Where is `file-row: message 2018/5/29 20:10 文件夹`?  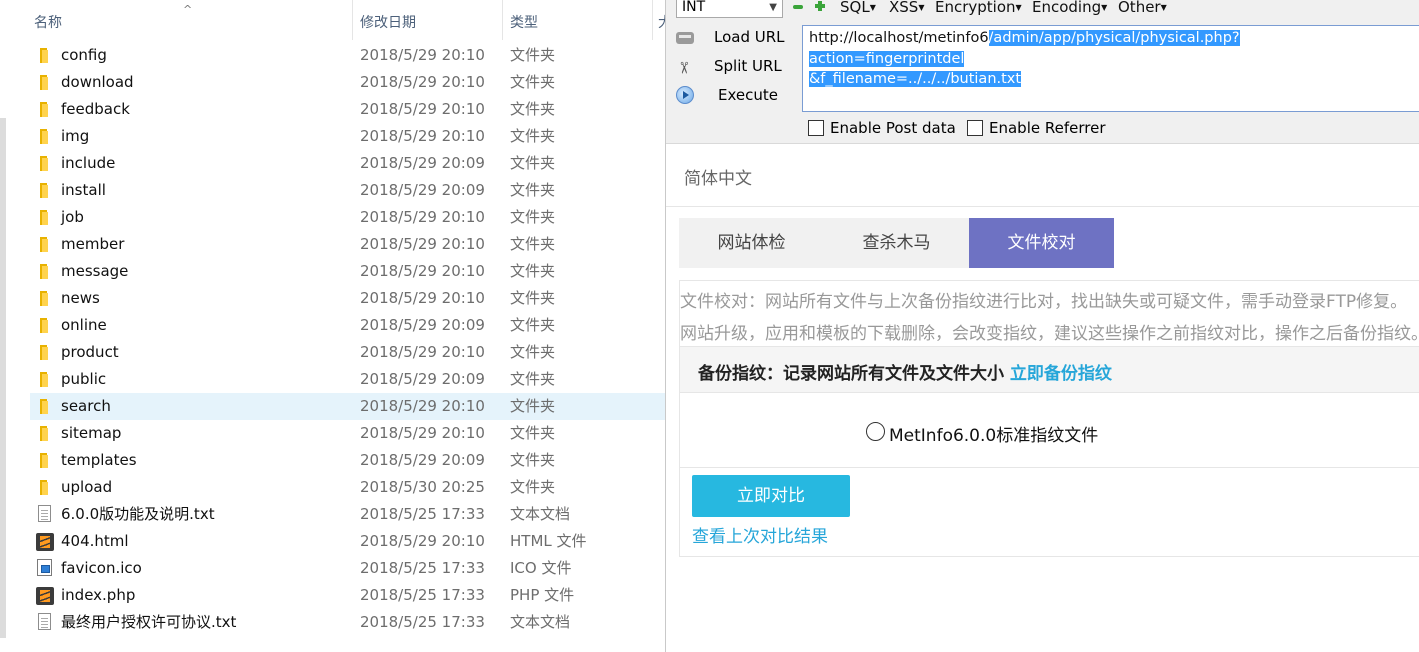 file-row: message 2018/5/29 20:10 文件夹 is located at coordinates (347, 271).